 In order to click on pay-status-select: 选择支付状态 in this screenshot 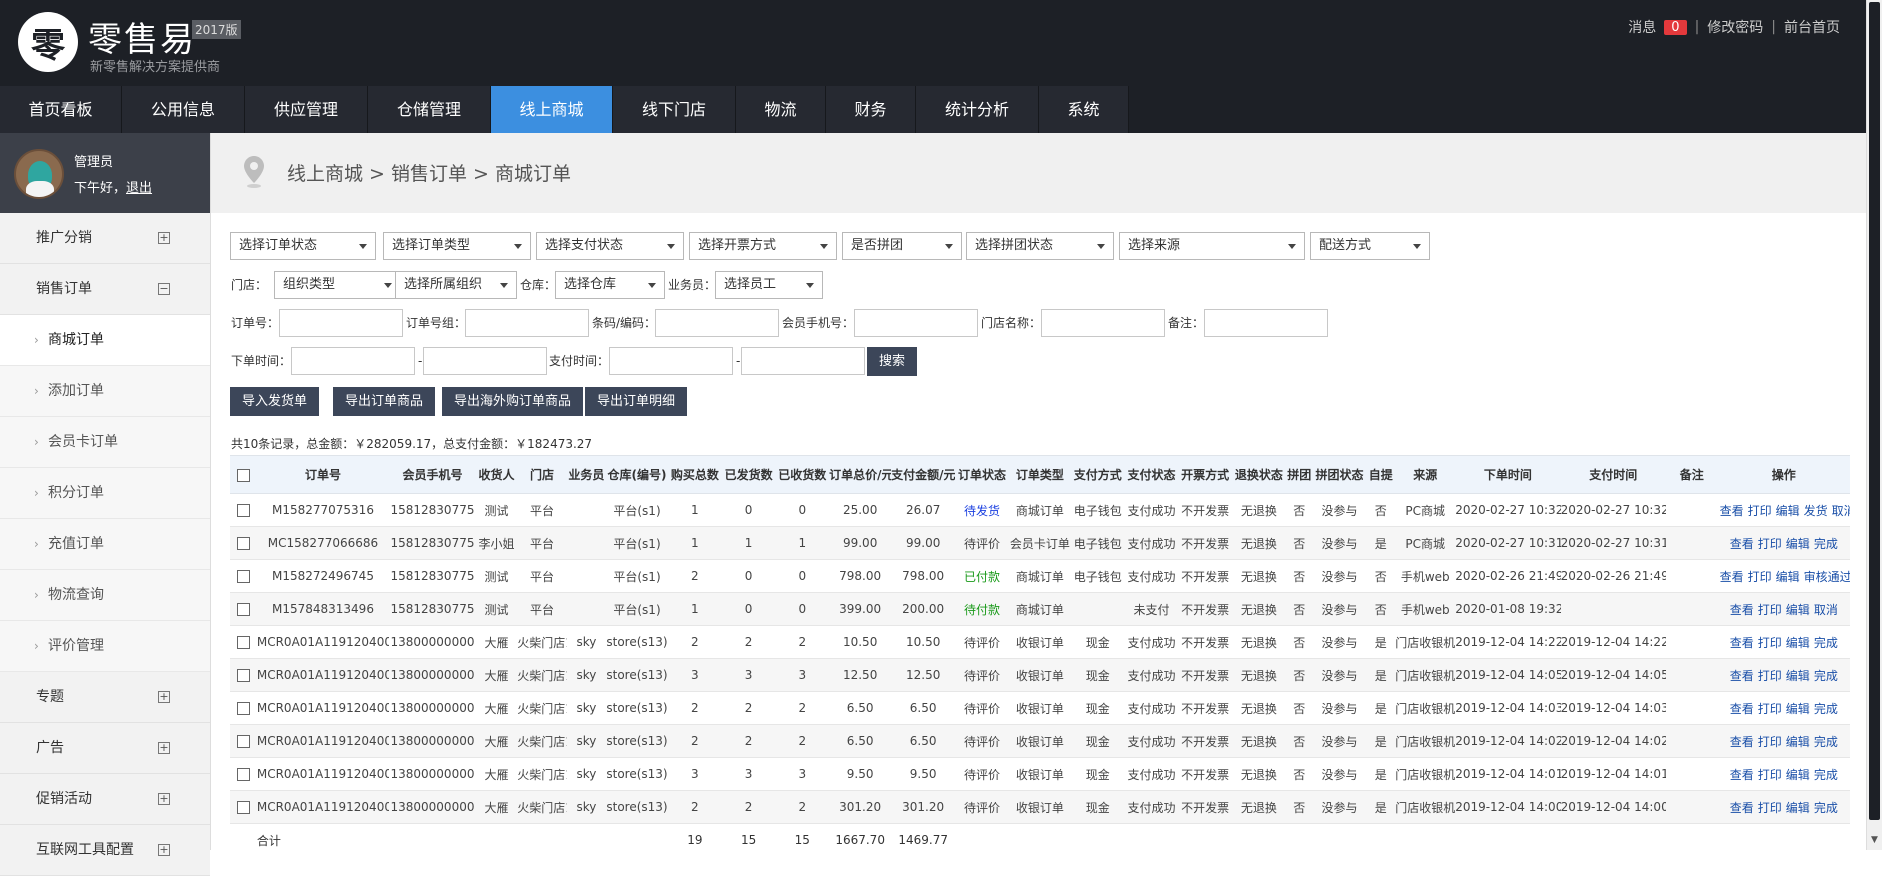, I will do `click(610, 246)`.